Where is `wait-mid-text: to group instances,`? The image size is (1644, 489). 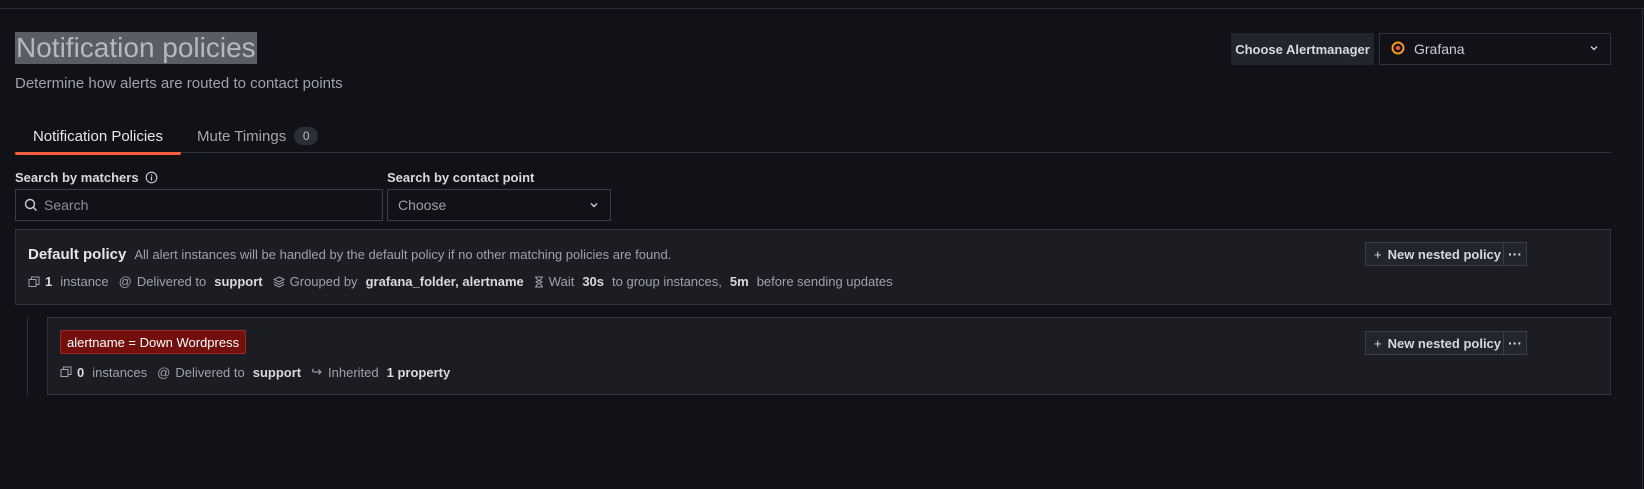 wait-mid-text: to group instances, is located at coordinates (667, 281).